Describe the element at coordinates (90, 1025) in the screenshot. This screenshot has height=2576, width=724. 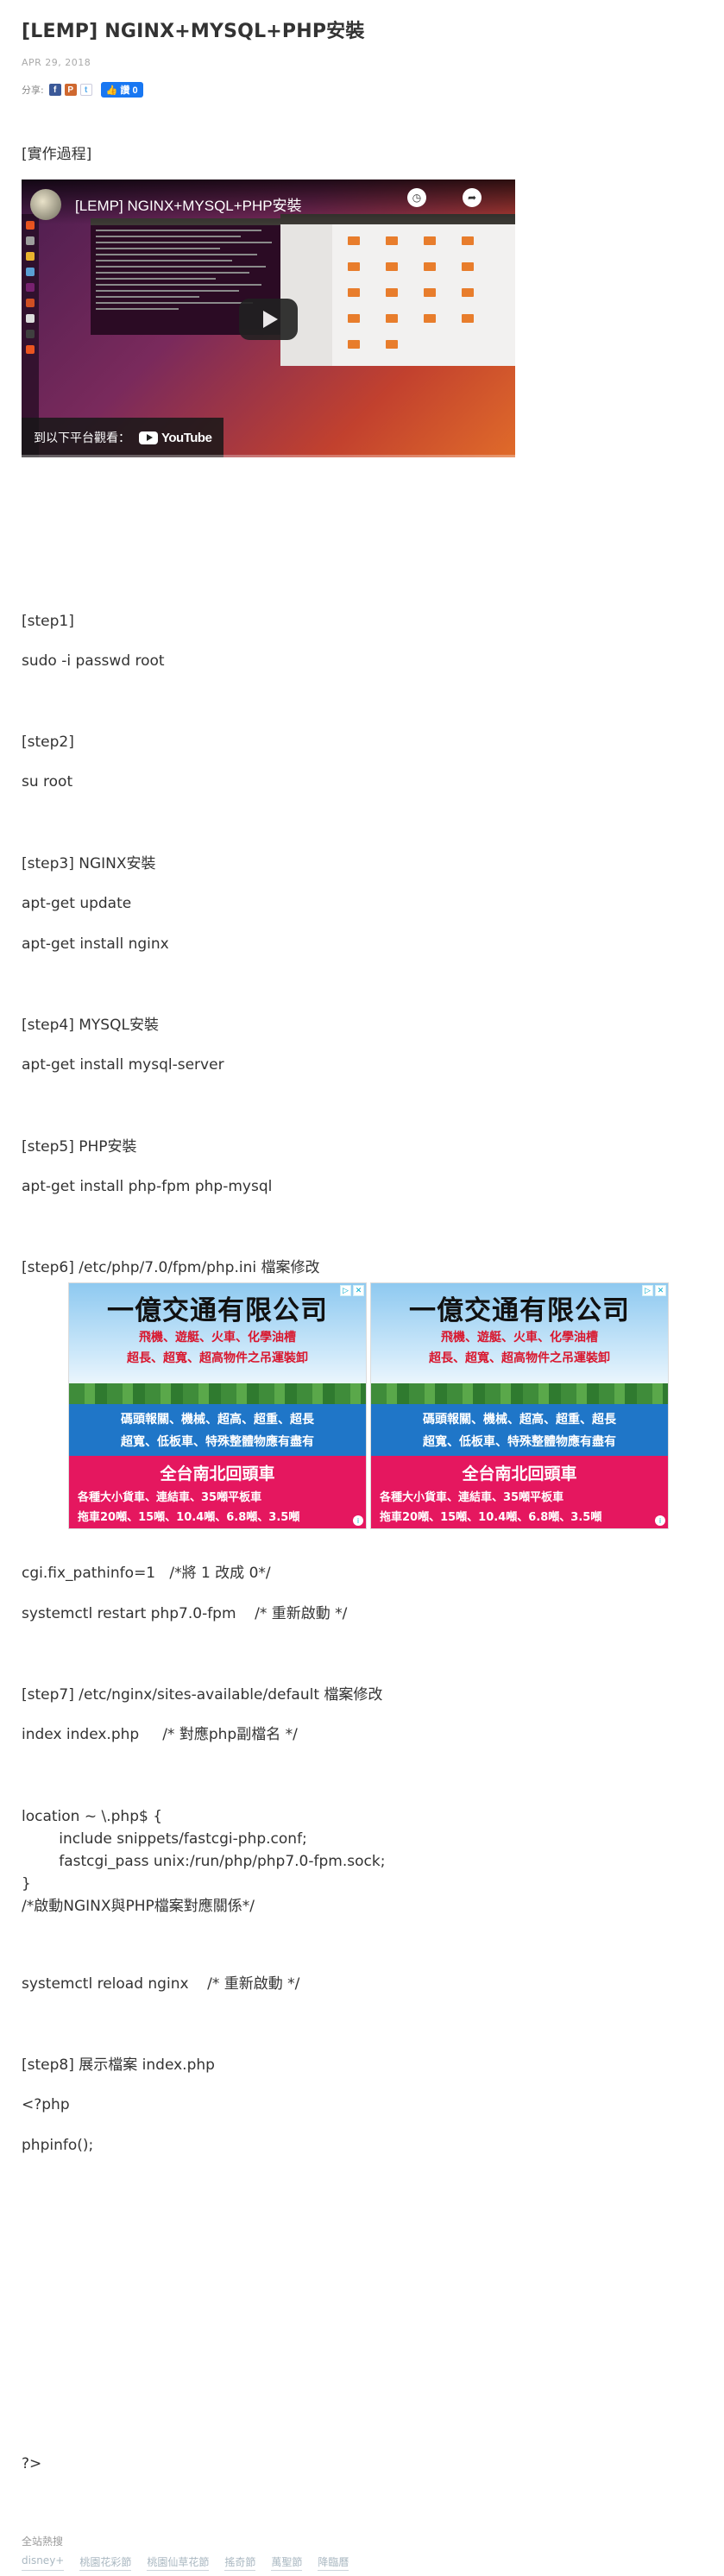
I see `step4-heading: [step4] MYSQL安裝` at that location.